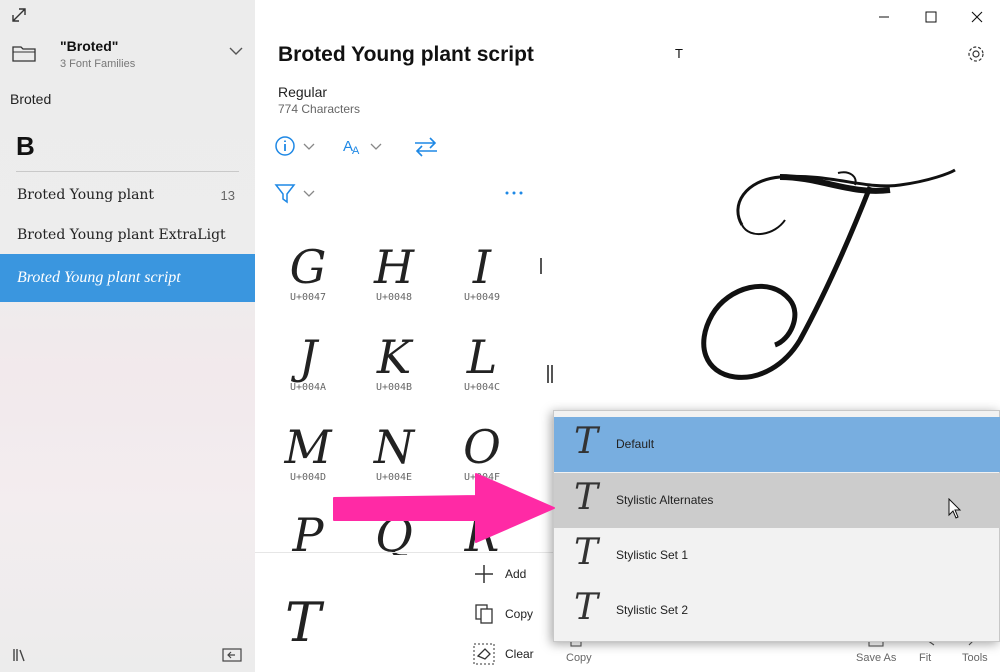 This screenshot has height=672, width=1000. Describe the element at coordinates (482, 357) in the screenshot. I see `glyph-char: L` at that location.